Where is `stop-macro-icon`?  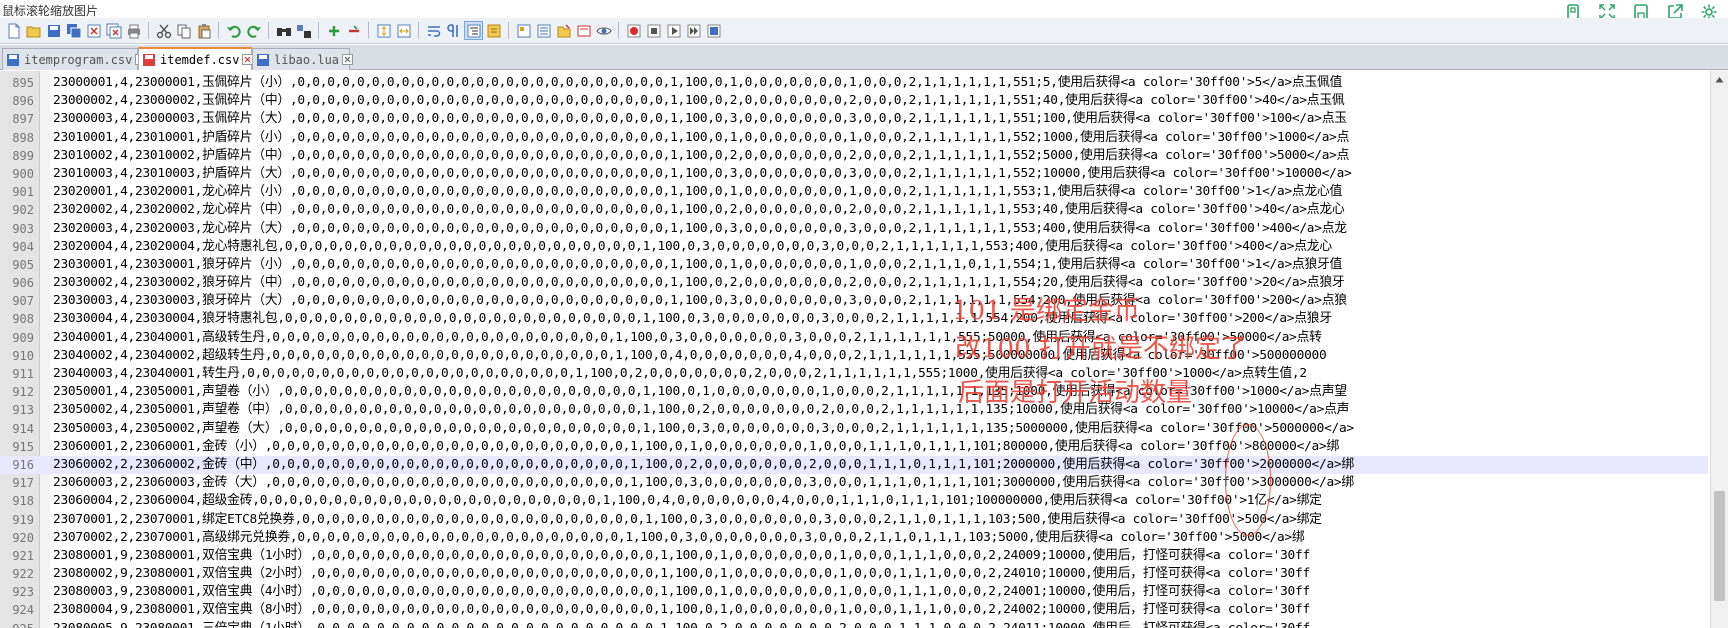 stop-macro-icon is located at coordinates (653, 30).